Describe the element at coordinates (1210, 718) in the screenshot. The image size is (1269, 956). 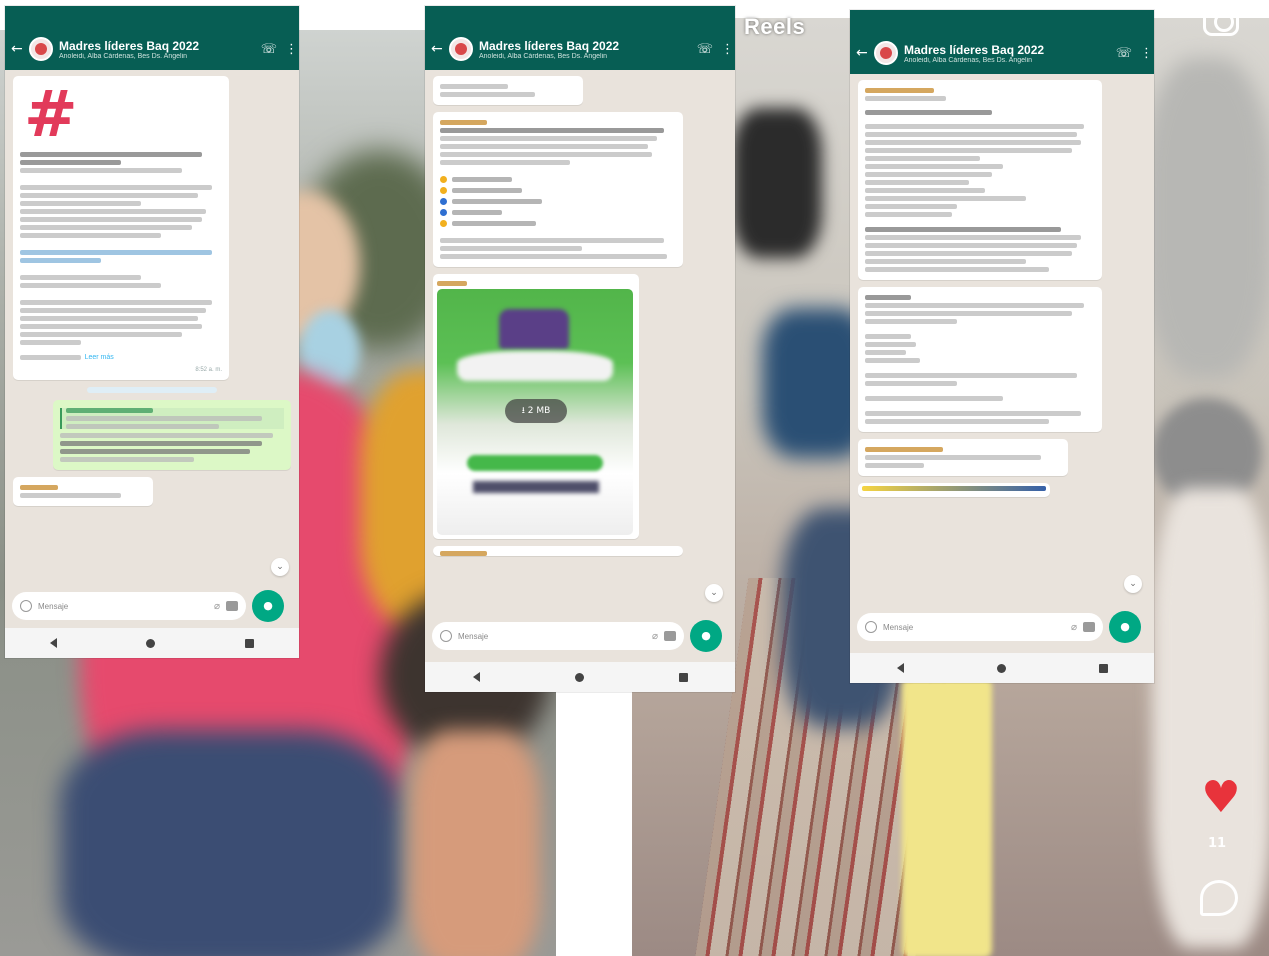
I see `photo-man-shirt` at that location.